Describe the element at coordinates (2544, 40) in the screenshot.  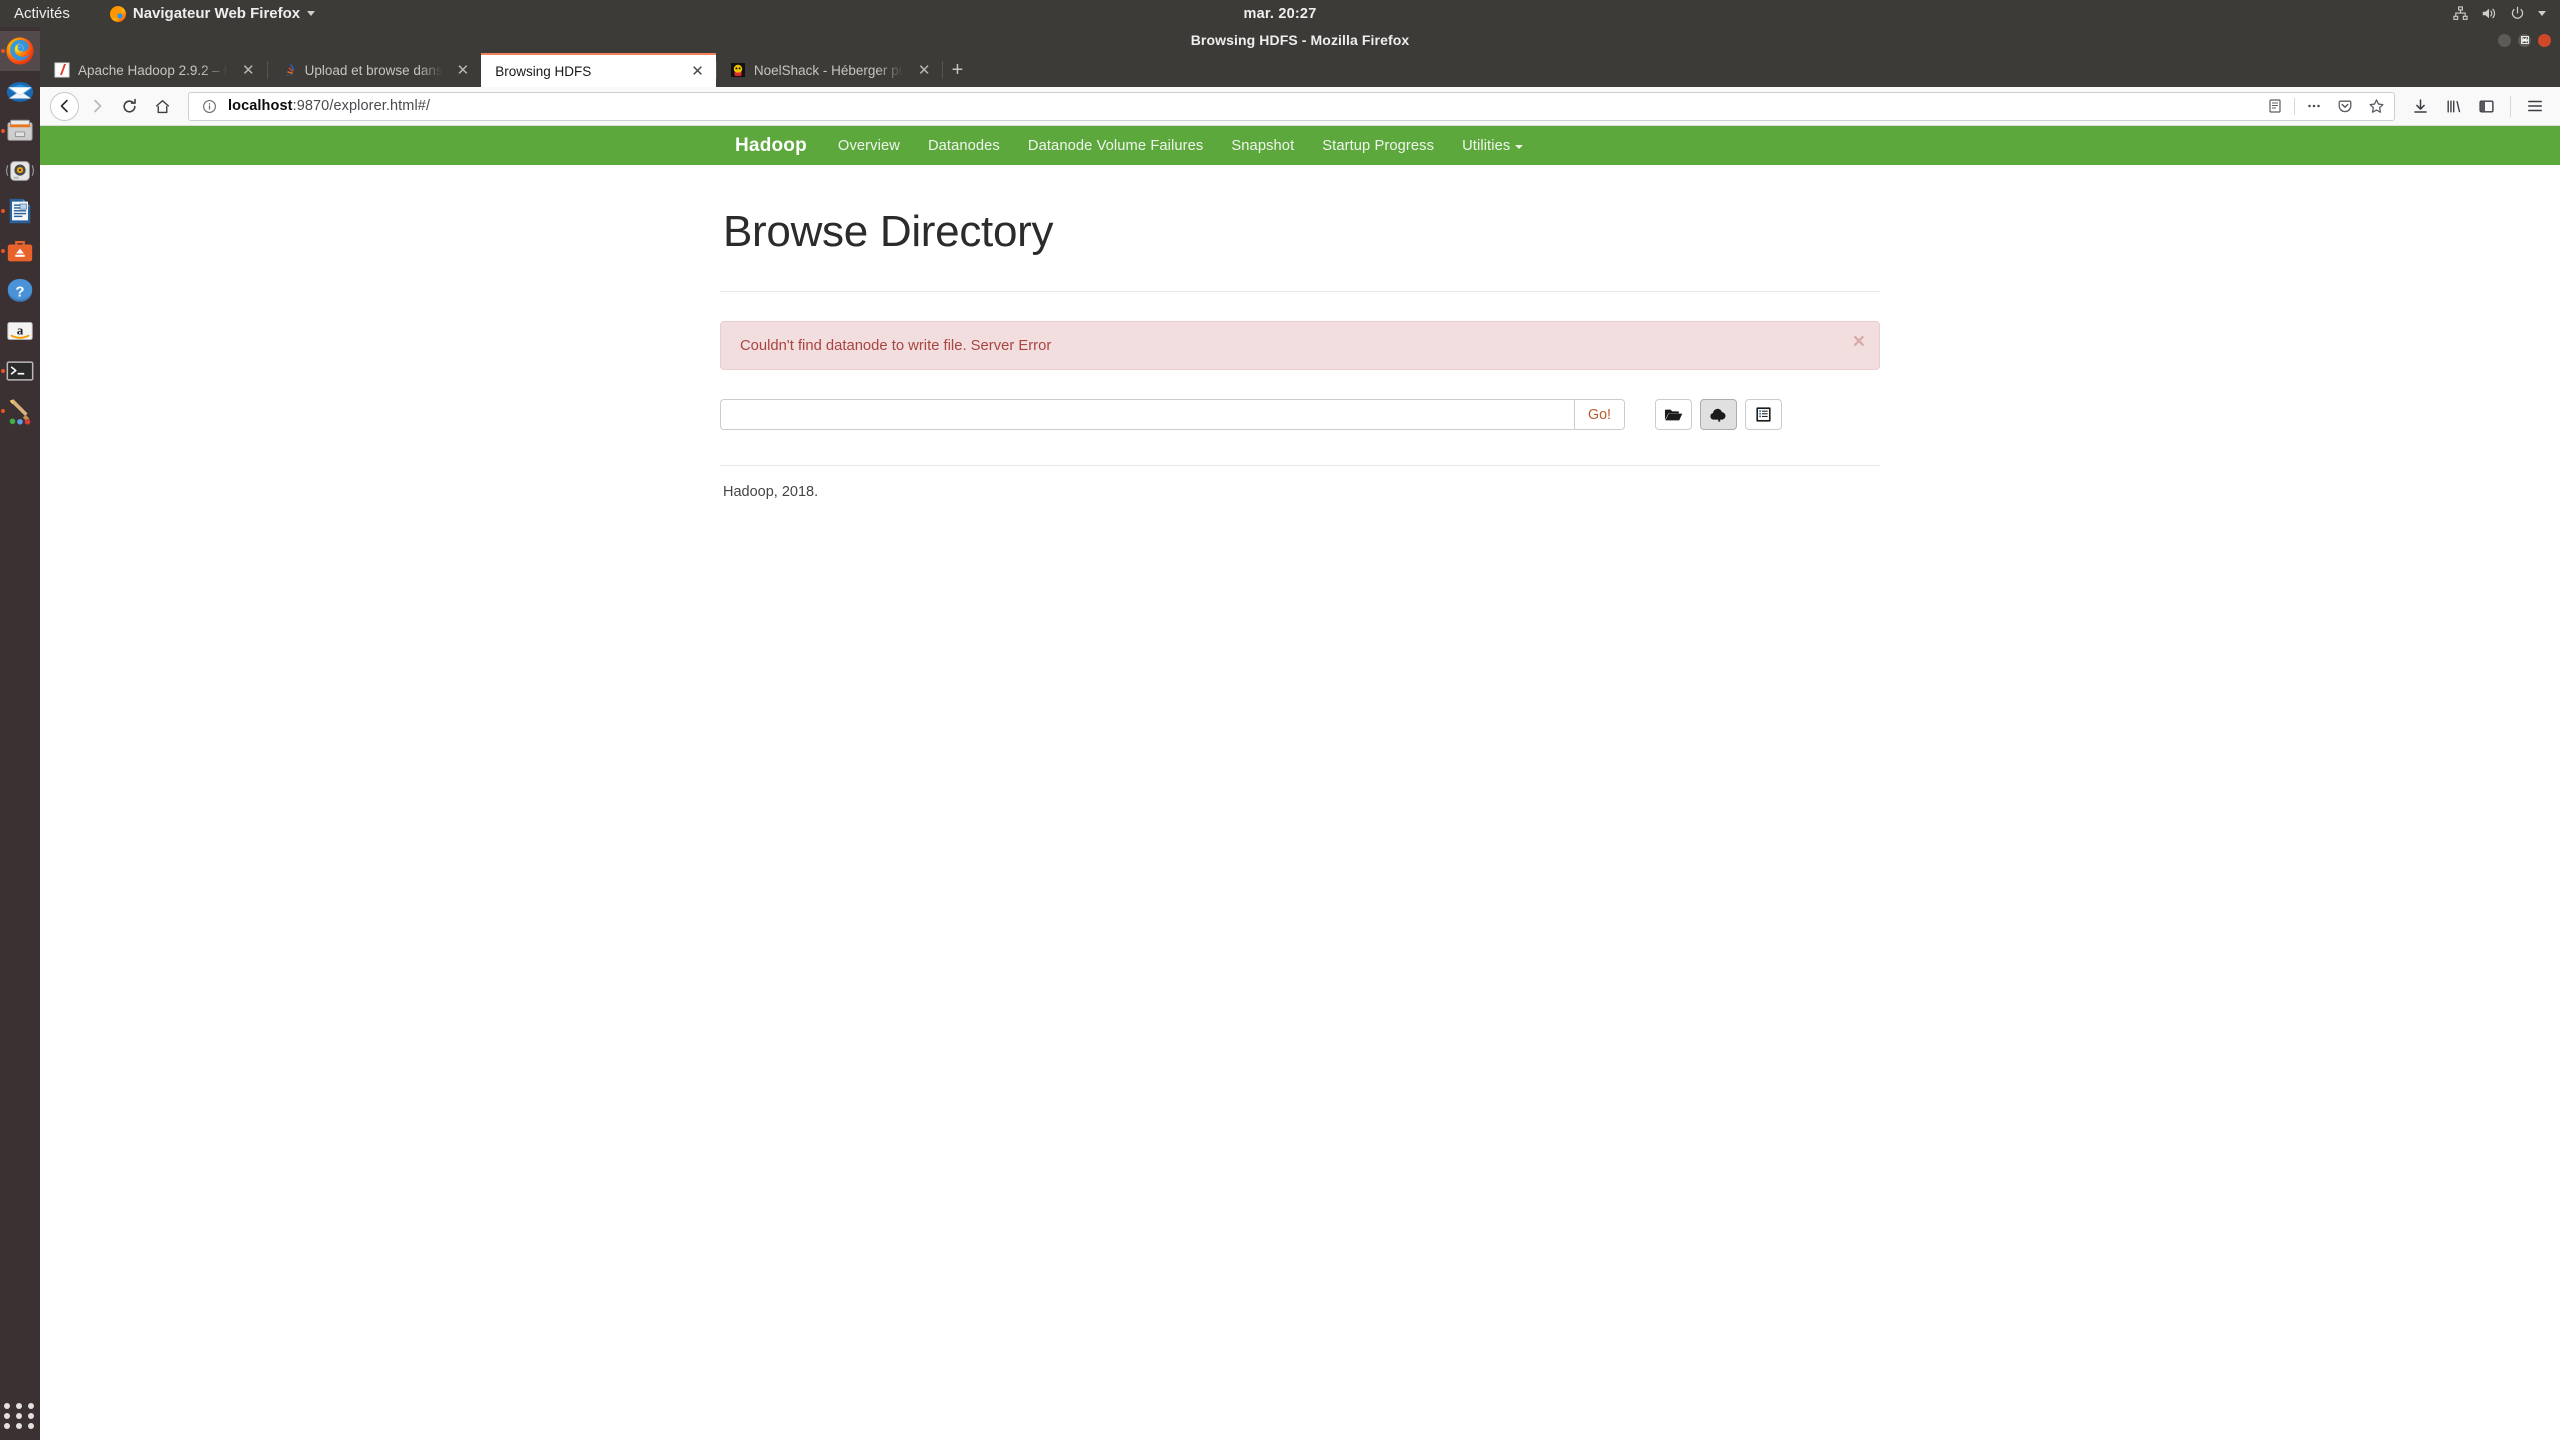
I see `close-window-button` at that location.